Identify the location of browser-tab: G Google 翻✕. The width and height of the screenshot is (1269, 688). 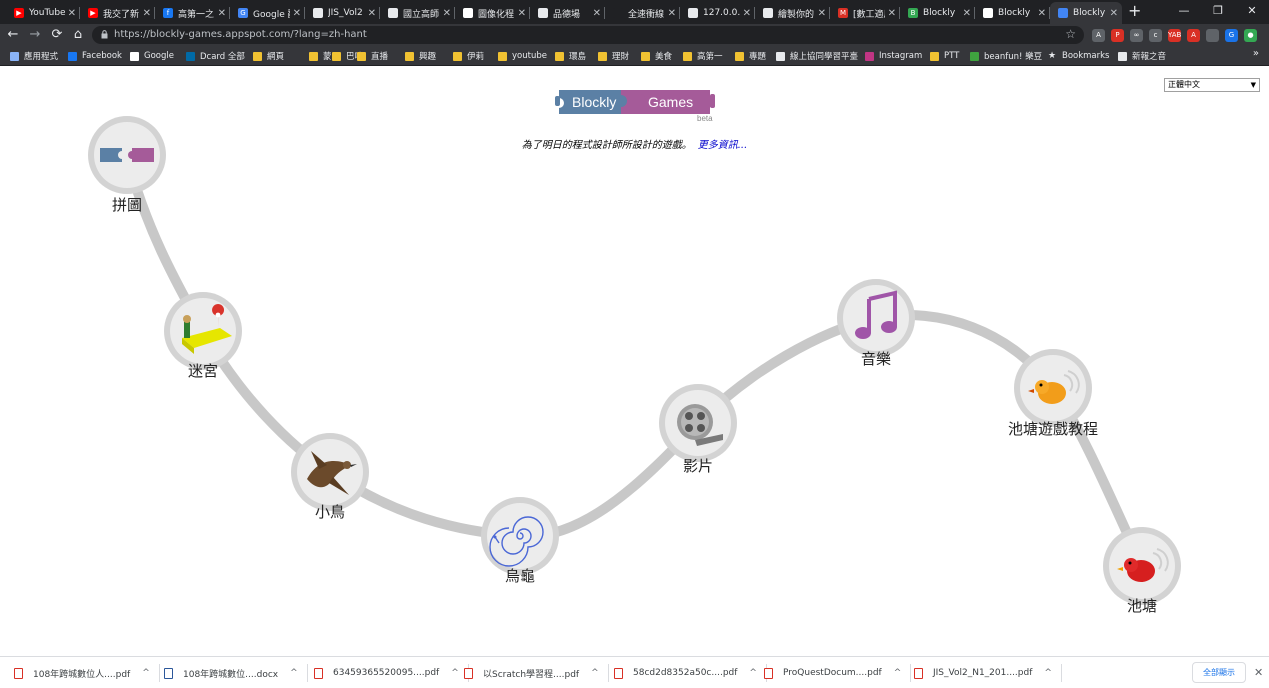
(267, 13).